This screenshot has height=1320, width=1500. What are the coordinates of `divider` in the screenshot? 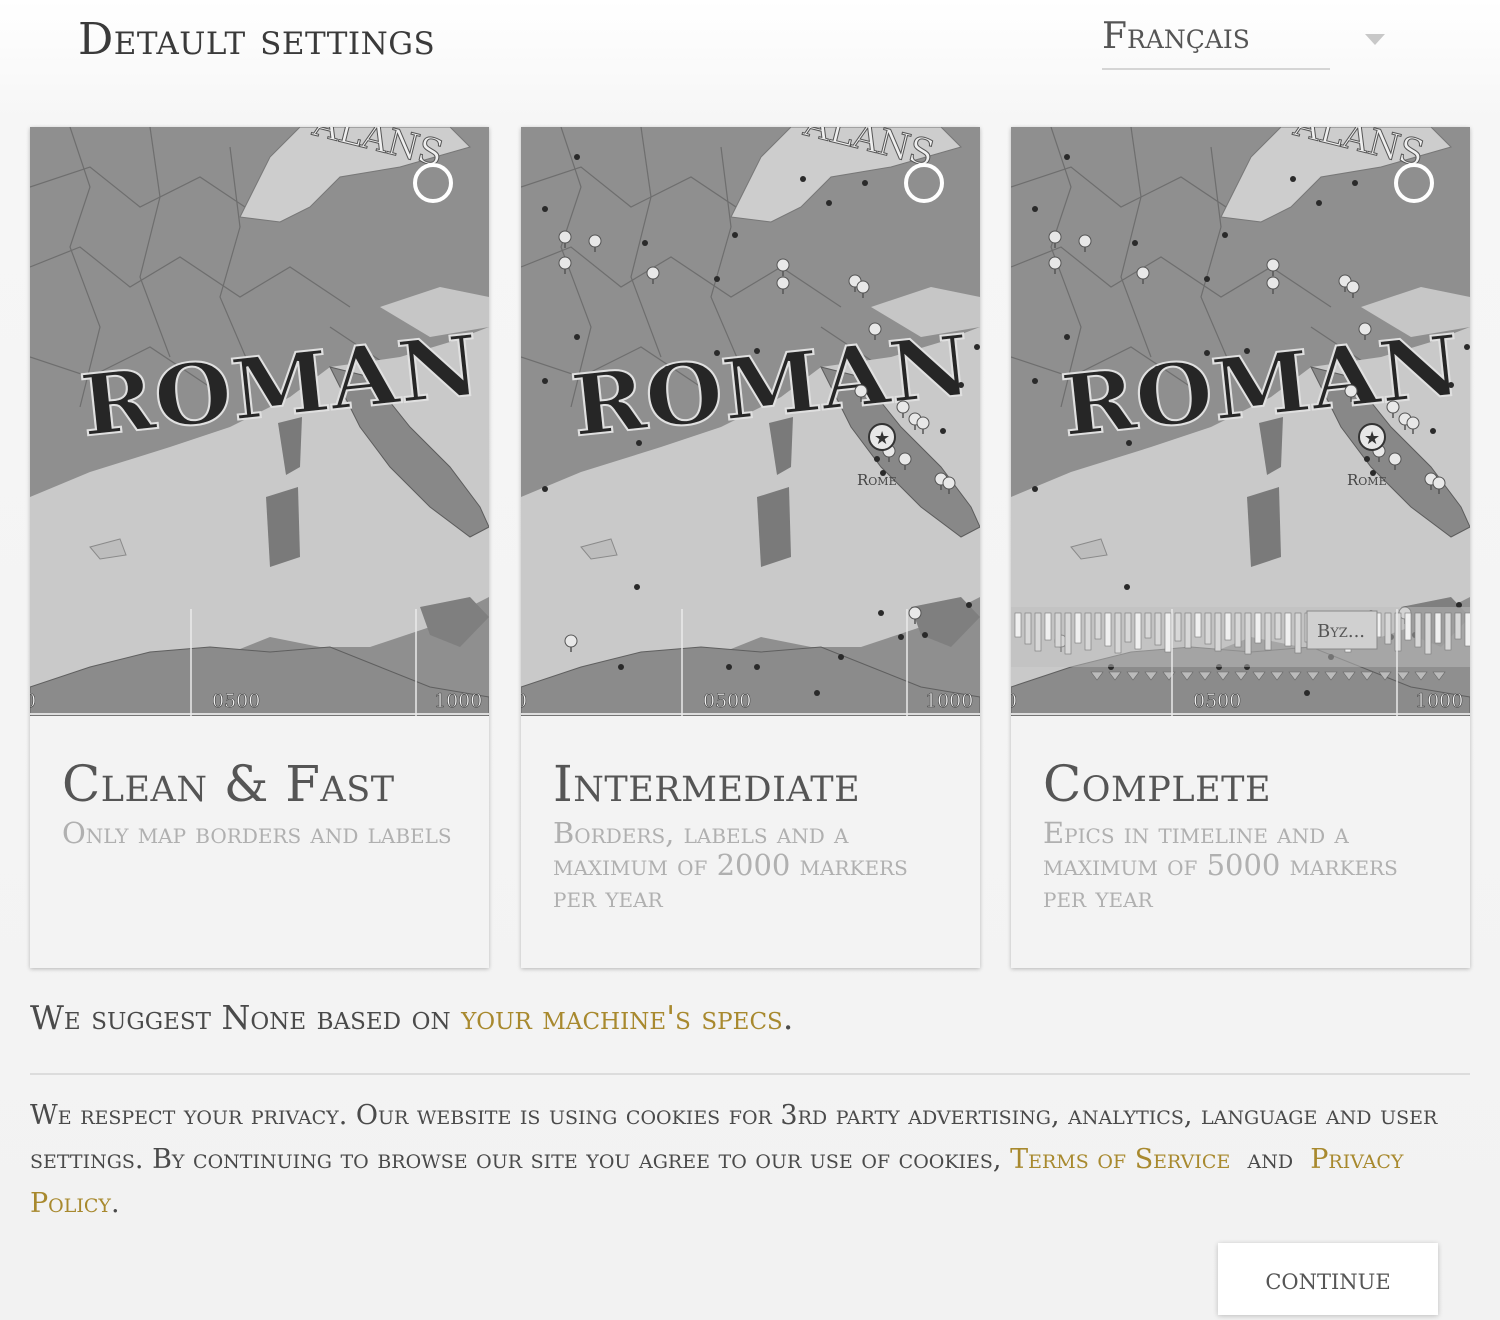 It's located at (750, 1074).